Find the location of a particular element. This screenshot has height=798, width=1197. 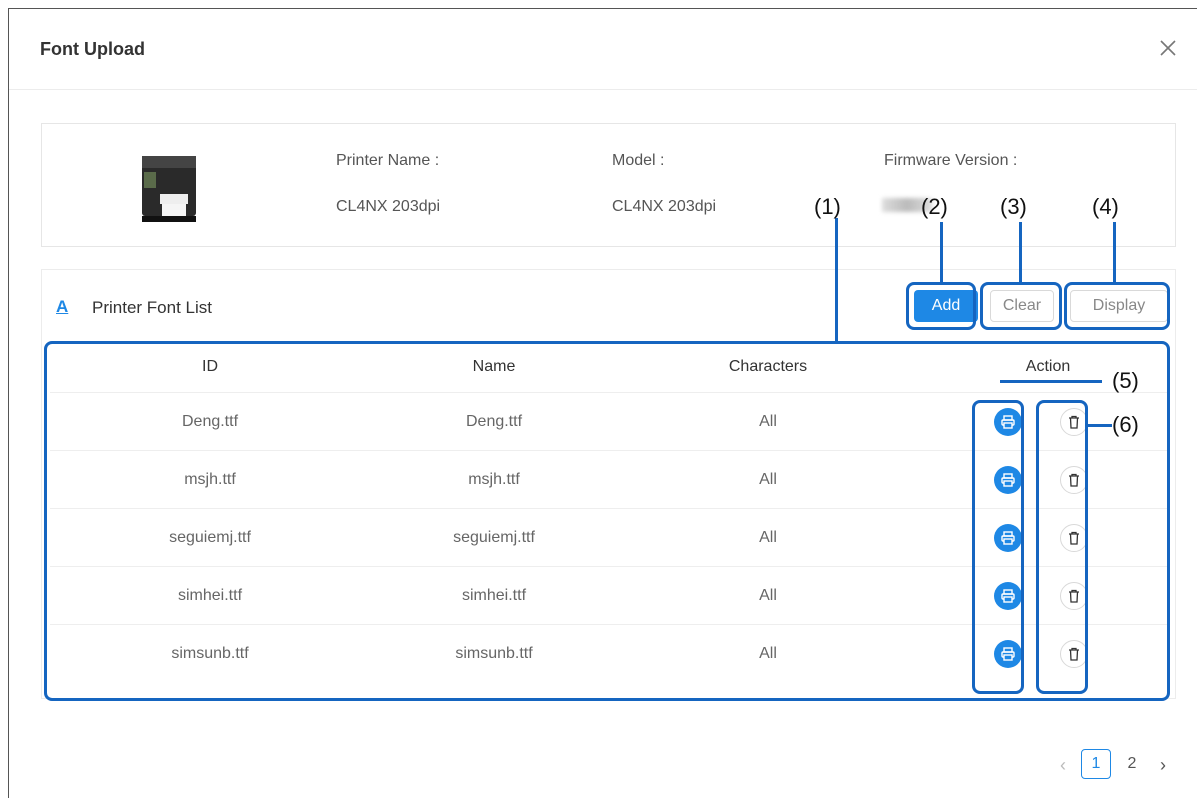

printer-name-value: CL4NX 203dpi is located at coordinates (388, 206).